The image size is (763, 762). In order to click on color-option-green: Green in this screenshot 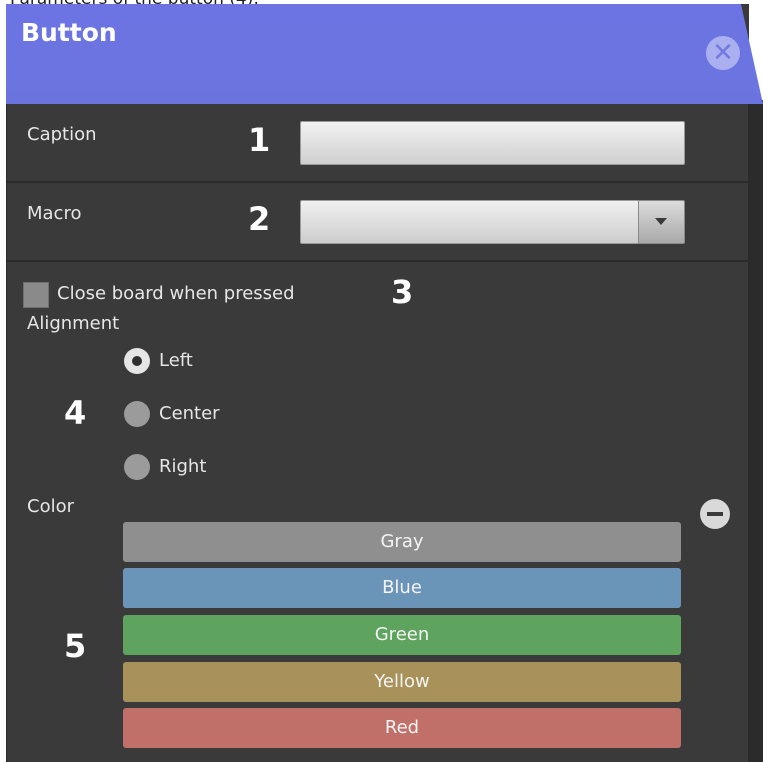, I will do `click(402, 635)`.